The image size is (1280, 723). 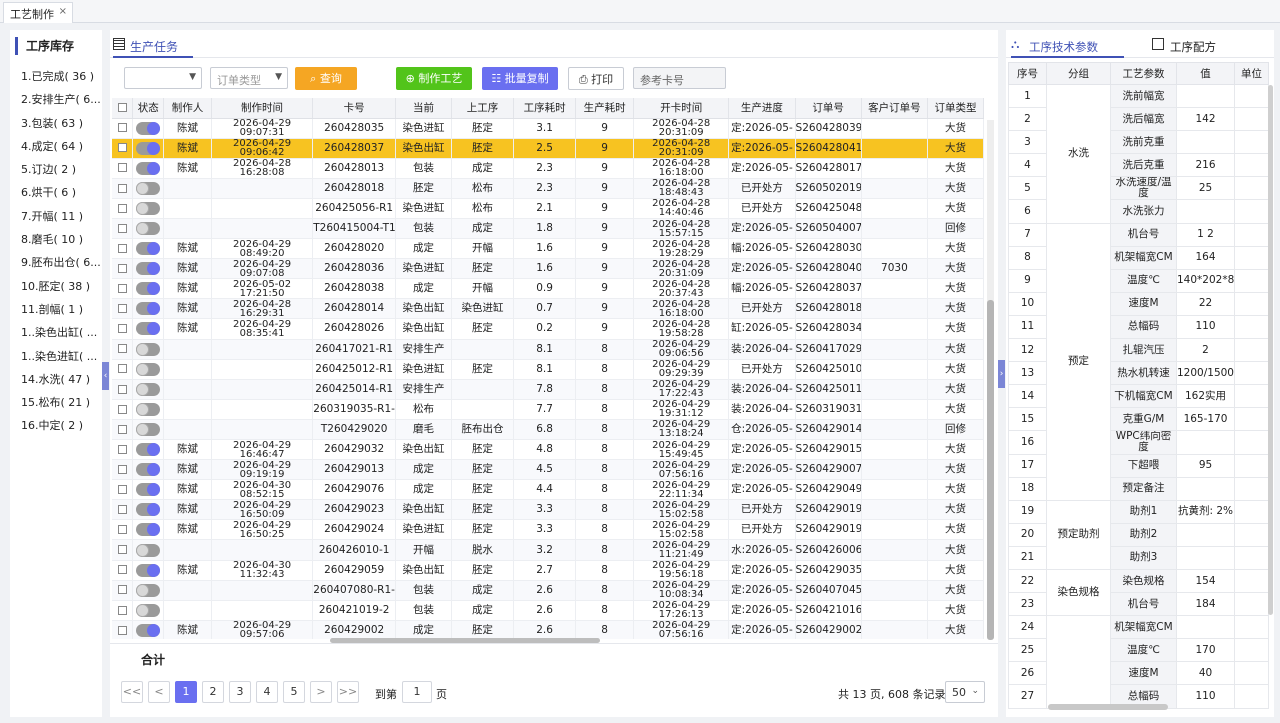 I want to click on param-value: 165-170, so click(x=1205, y=419).